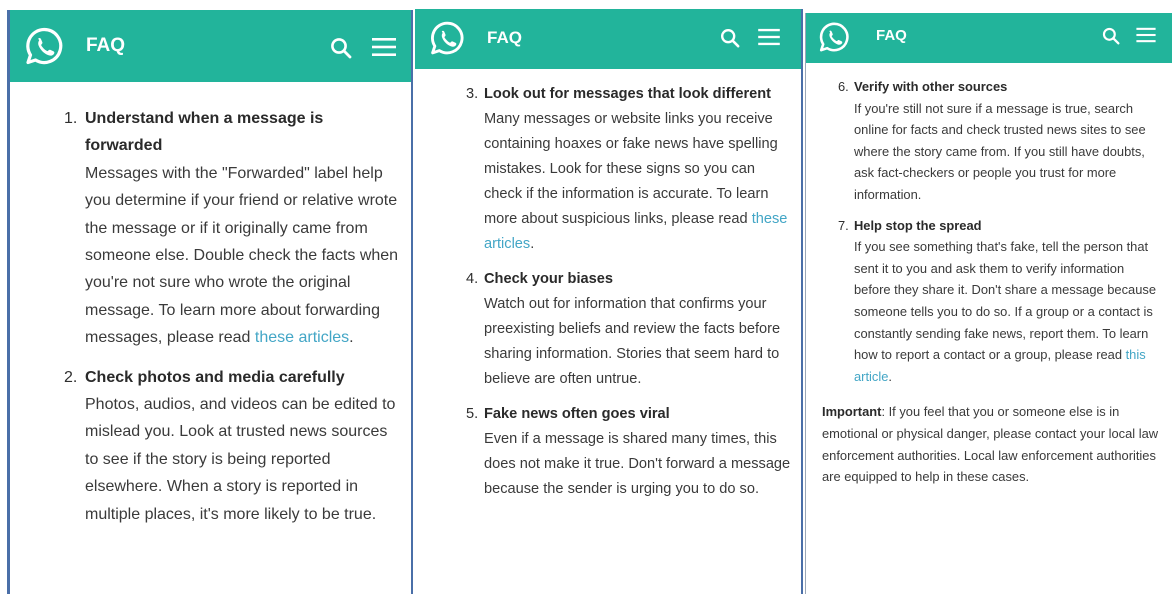 The image size is (1174, 594). I want to click on item-title: Check photos and media carefully, so click(215, 377).